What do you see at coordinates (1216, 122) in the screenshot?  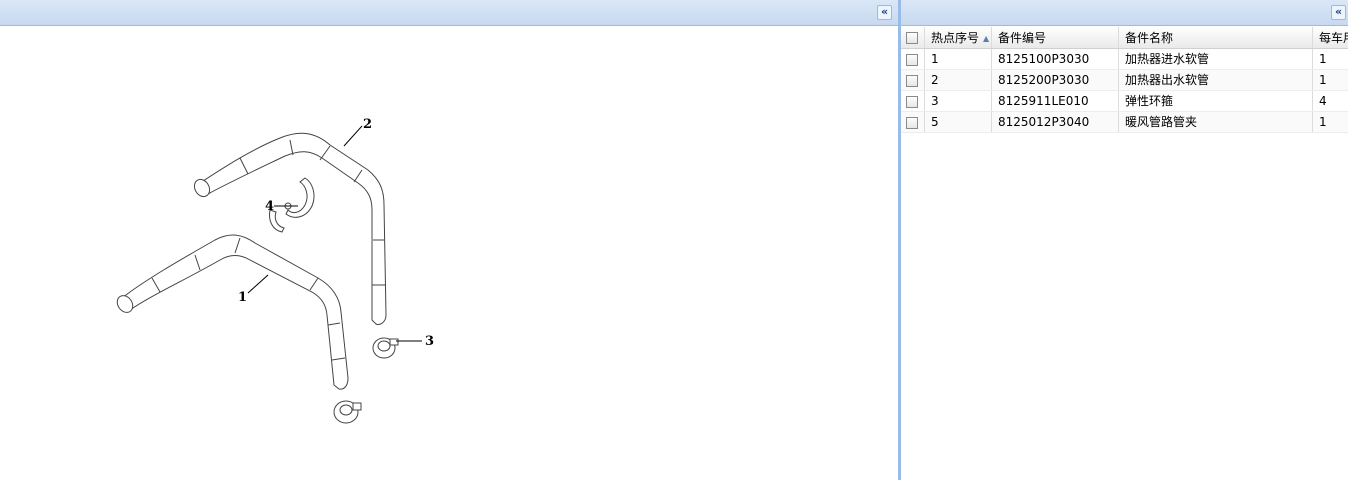 I see `cell-part-name: 暖风管路管夹` at bounding box center [1216, 122].